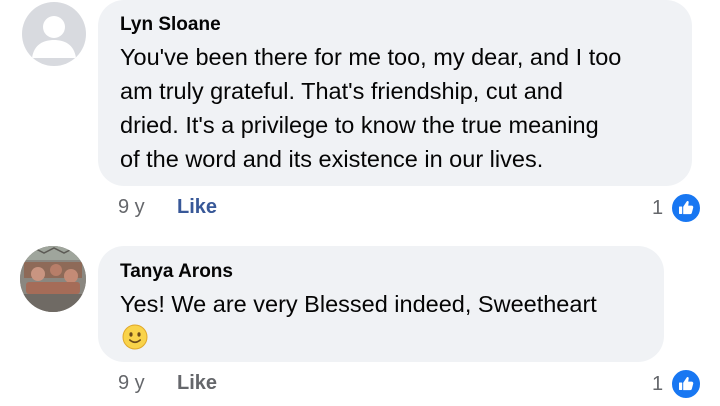 Image resolution: width=720 pixels, height=406 pixels. I want to click on slightly-smiling-face-icon, so click(135, 337).